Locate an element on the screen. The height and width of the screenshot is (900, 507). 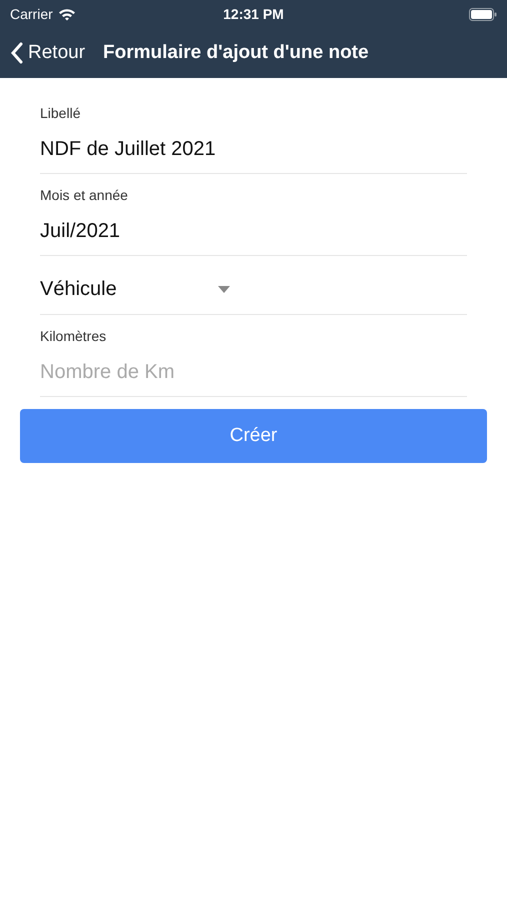
vehicle-dropdown: Véhicule is located at coordinates (135, 289).